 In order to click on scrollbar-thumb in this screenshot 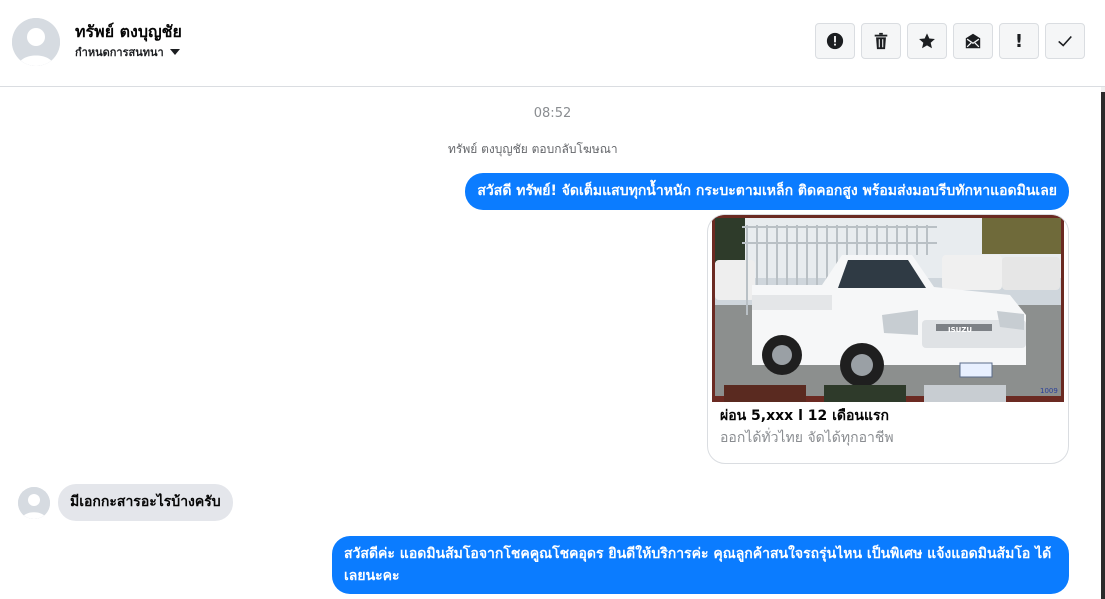, I will do `click(1103, 345)`.